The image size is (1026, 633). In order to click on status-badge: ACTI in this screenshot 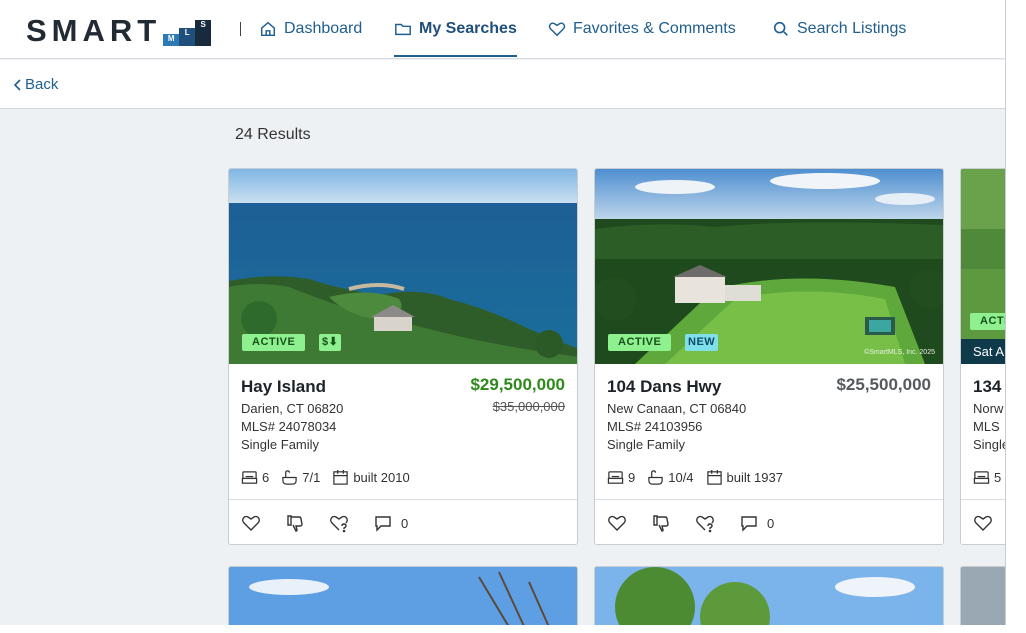, I will do `click(987, 321)`.